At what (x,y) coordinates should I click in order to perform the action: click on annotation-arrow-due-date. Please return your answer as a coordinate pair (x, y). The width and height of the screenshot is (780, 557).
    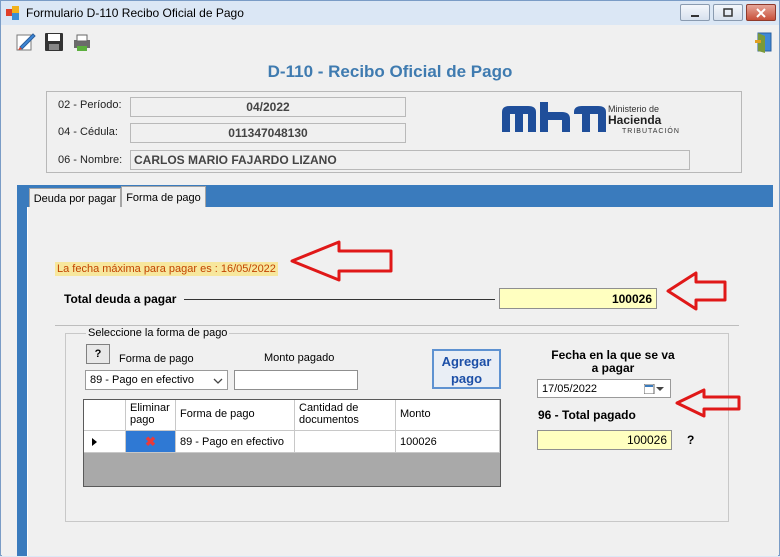
    Looking at the image, I should click on (341, 261).